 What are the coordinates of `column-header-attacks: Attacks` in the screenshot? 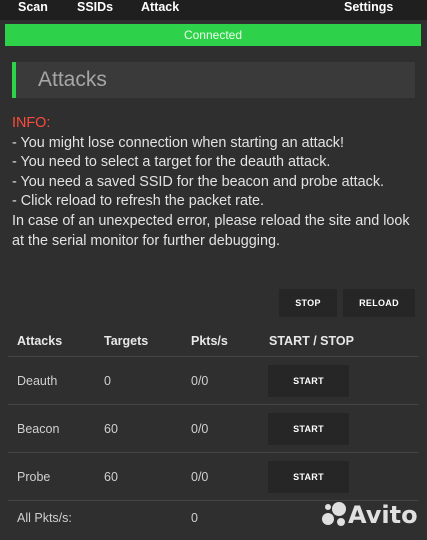 It's located at (40, 341).